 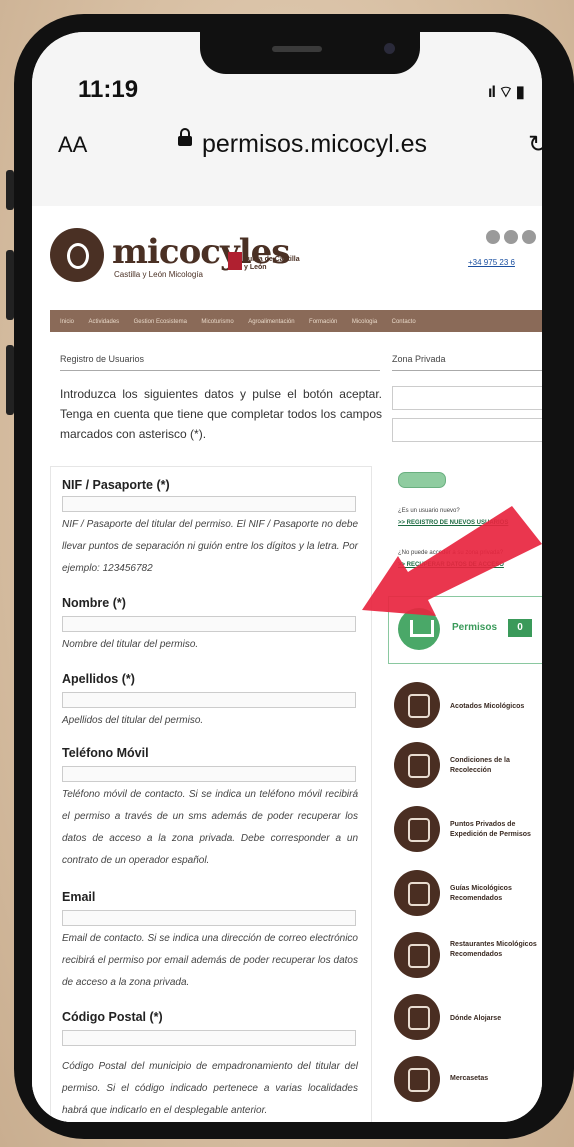 I want to click on volume-down-button, so click(x=10, y=380).